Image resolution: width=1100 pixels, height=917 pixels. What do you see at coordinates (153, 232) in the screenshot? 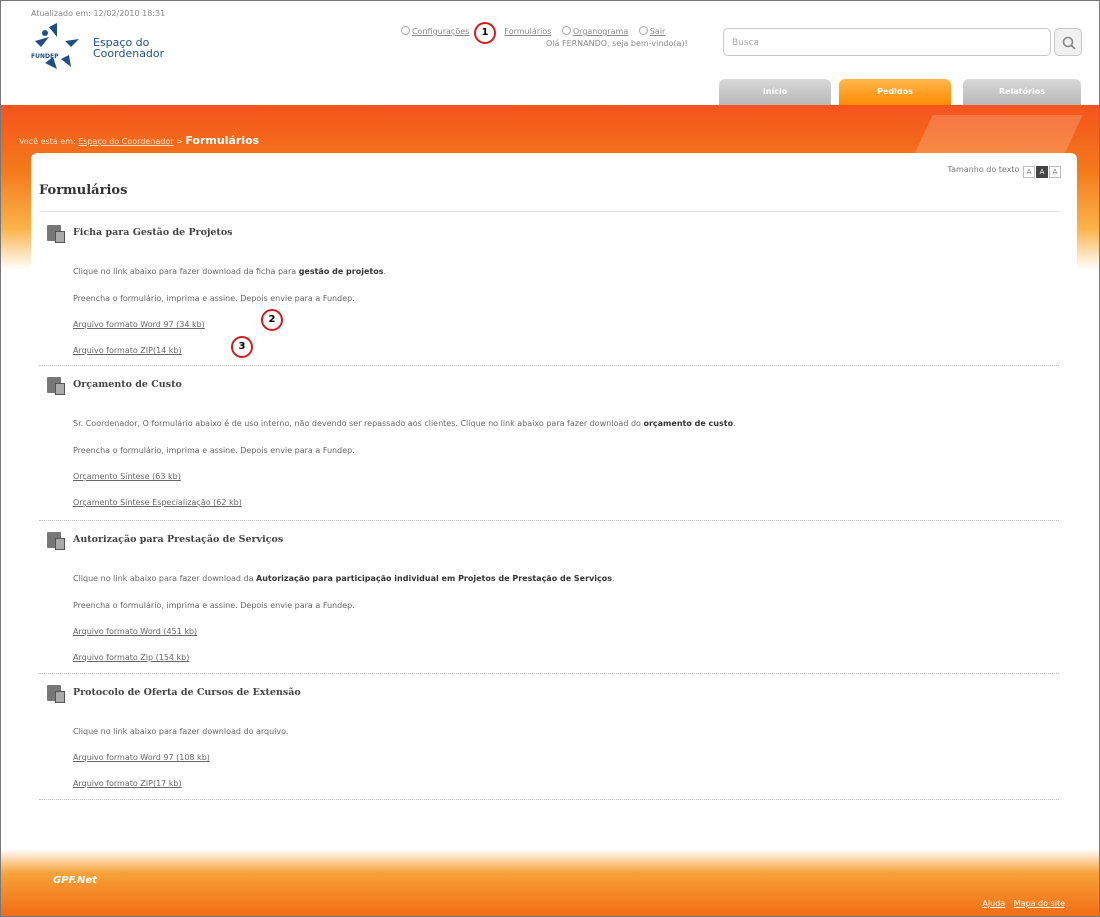
I see `section-title: Ficha para Gestão de Projetos` at bounding box center [153, 232].